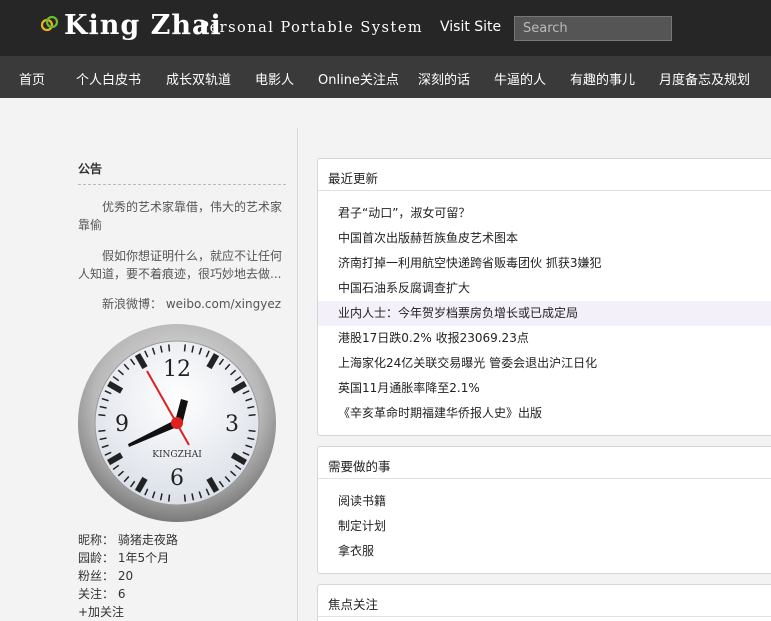  Describe the element at coordinates (101, 611) in the screenshot. I see `add-follow-button: +加关注` at that location.